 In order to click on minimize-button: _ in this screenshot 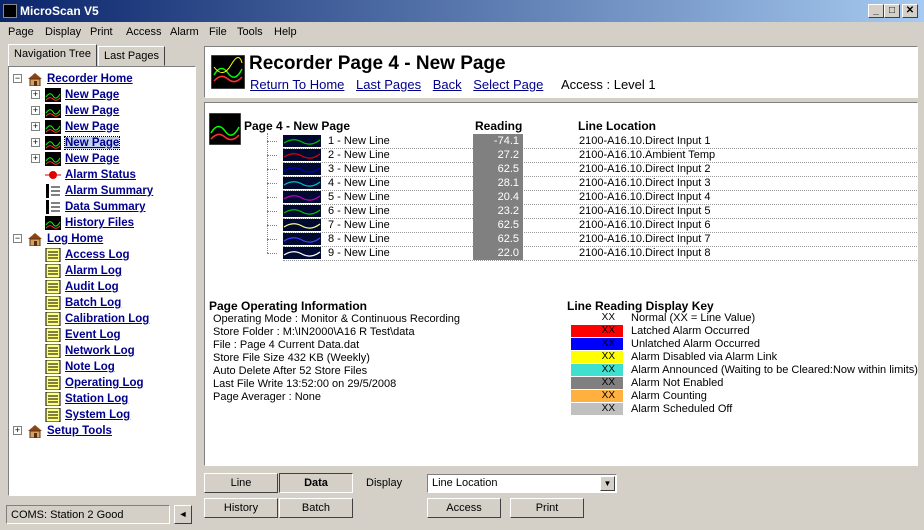, I will do `click(876, 11)`.